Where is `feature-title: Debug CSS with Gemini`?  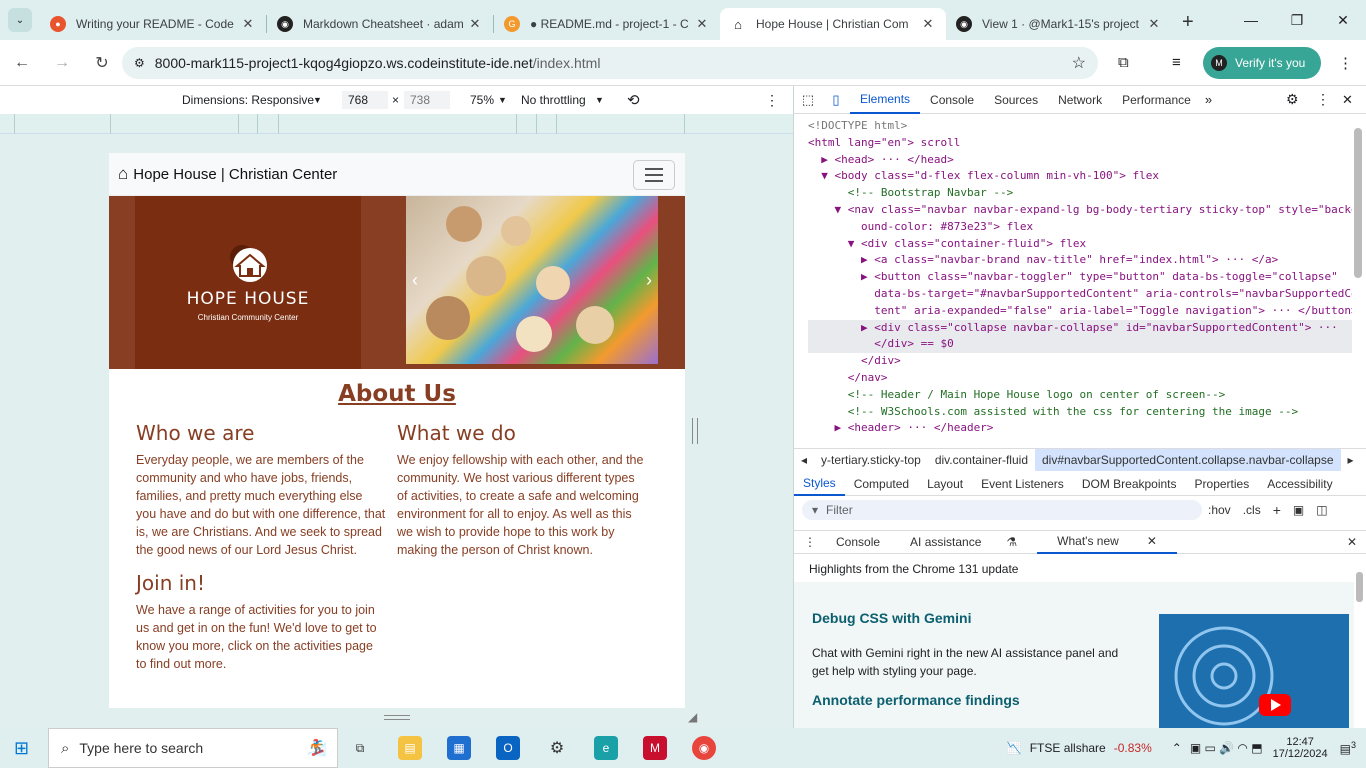 feature-title: Debug CSS with Gemini is located at coordinates (891, 618).